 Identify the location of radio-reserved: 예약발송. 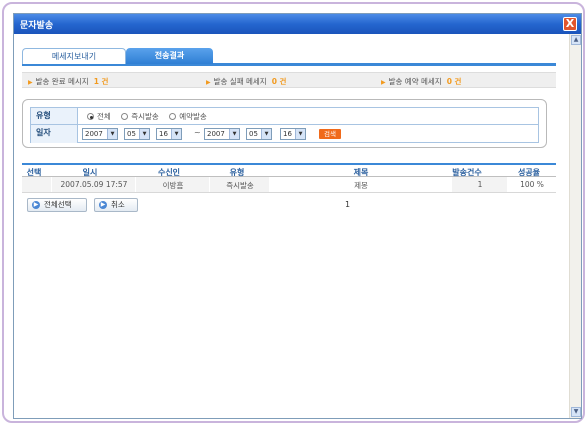
(188, 116).